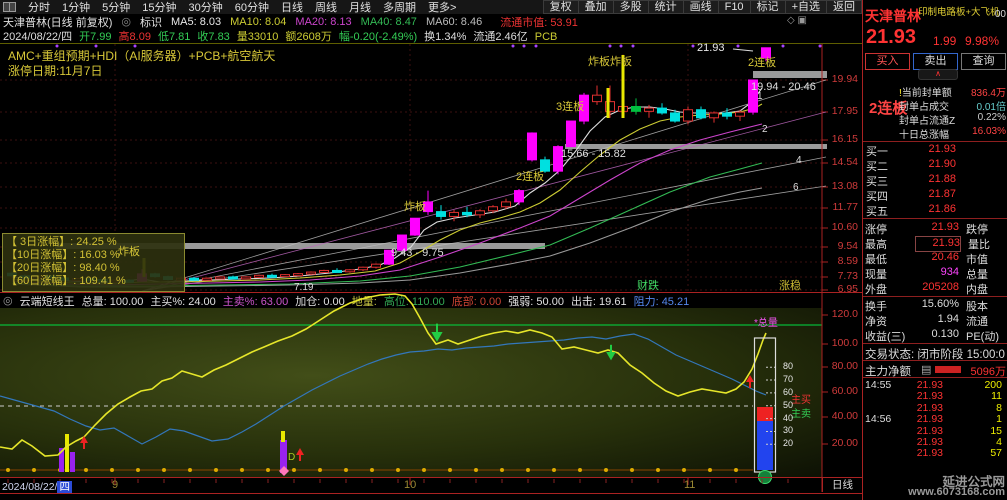 The height and width of the screenshot is (500, 1007). Describe the element at coordinates (913, 196) in the screenshot. I see `bid-row: 买四 21.87` at that location.